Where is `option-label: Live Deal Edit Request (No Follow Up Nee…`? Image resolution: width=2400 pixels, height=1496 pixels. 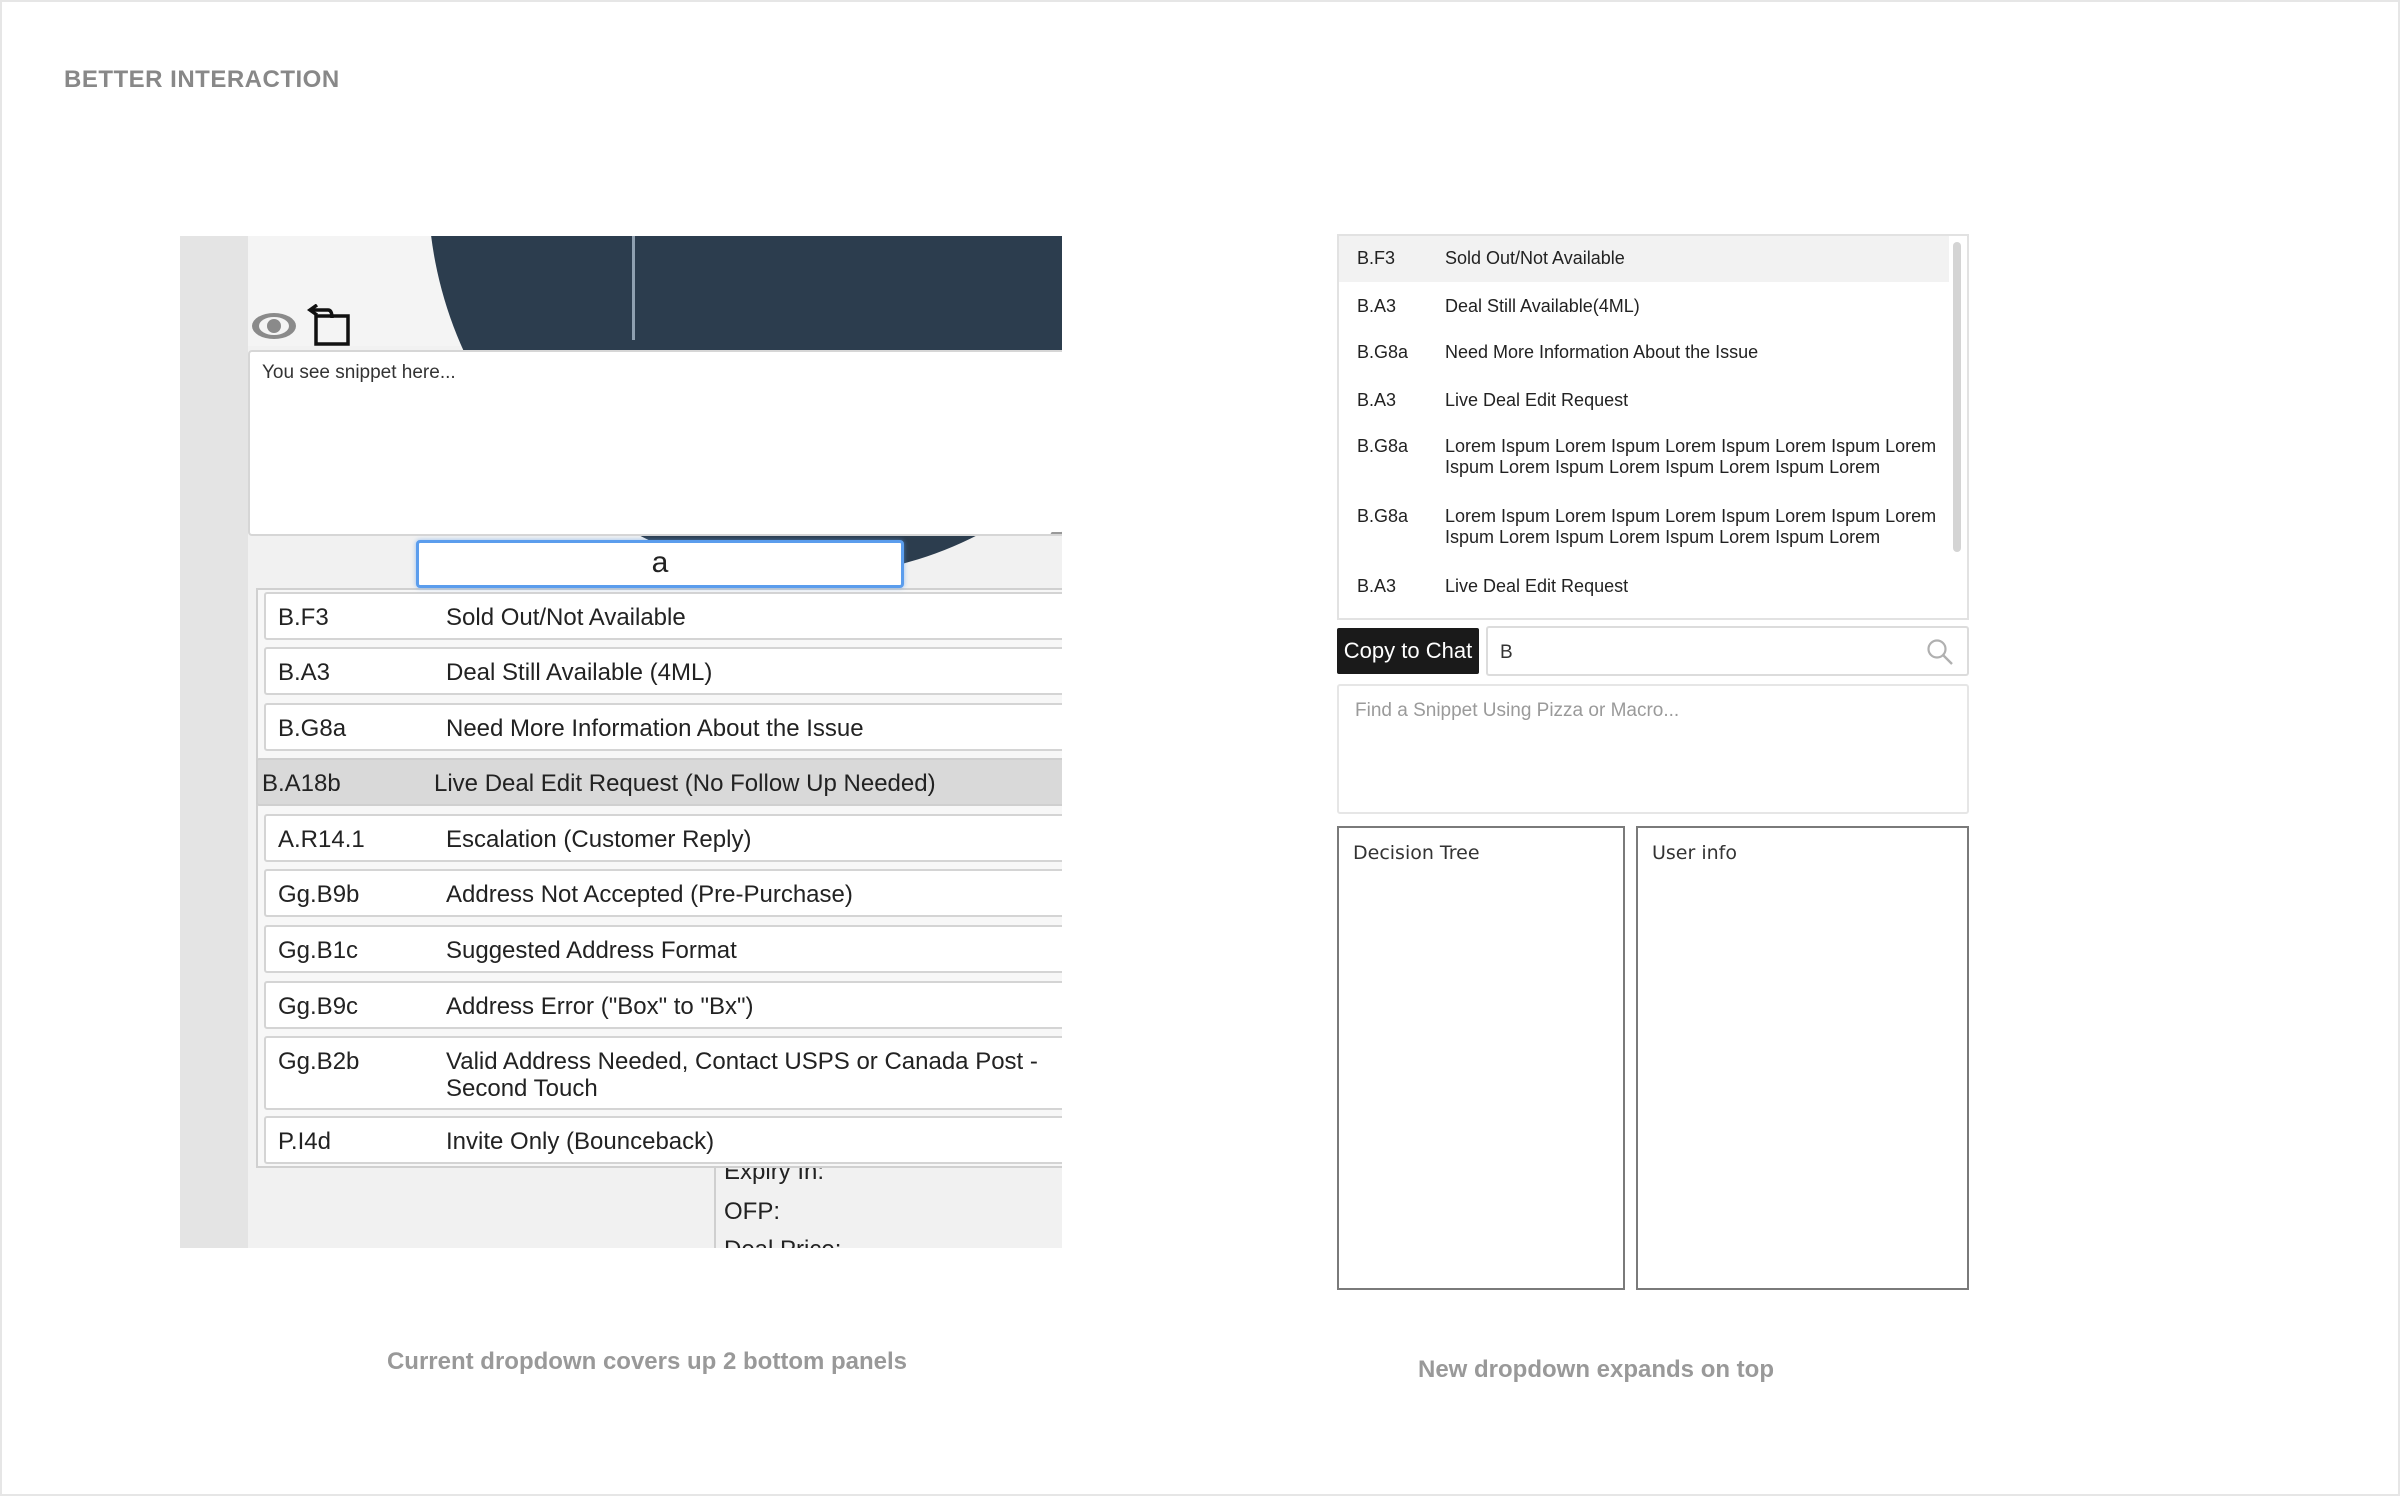
option-label: Live Deal Edit Request (No Follow Up Nee… is located at coordinates (685, 783).